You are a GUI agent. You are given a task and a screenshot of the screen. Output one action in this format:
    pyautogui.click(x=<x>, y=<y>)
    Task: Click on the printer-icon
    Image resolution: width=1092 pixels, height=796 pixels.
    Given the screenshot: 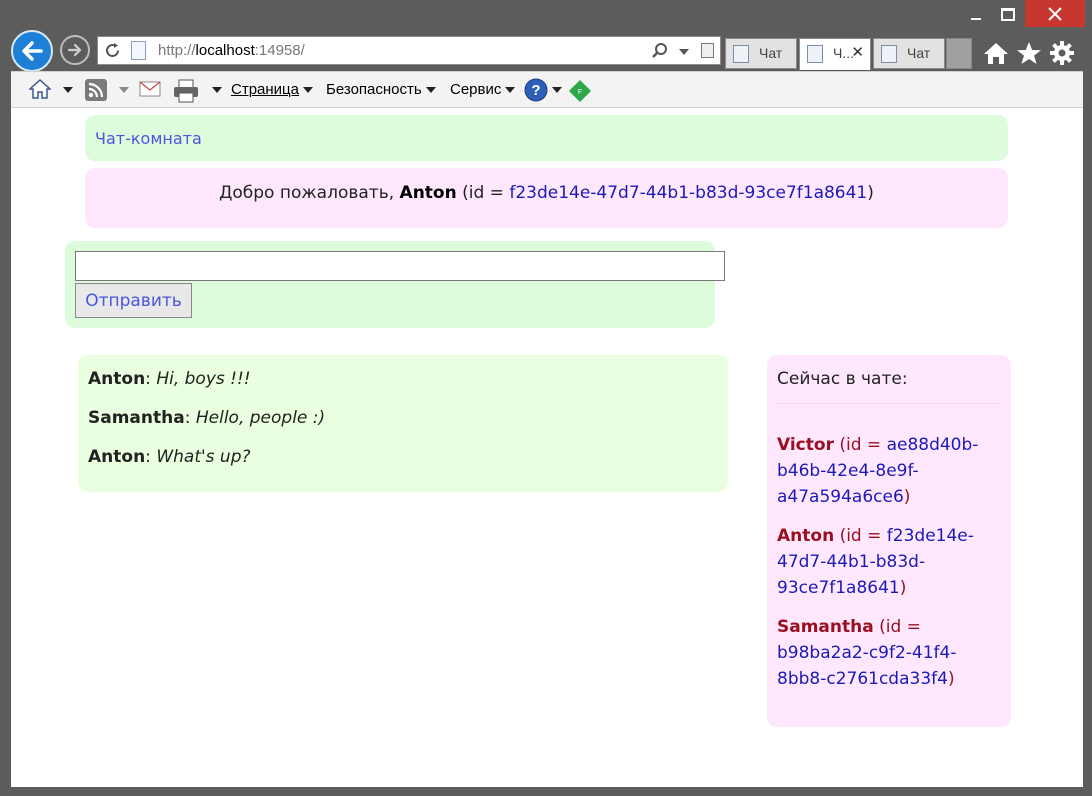 What is the action you would take?
    pyautogui.click(x=186, y=91)
    